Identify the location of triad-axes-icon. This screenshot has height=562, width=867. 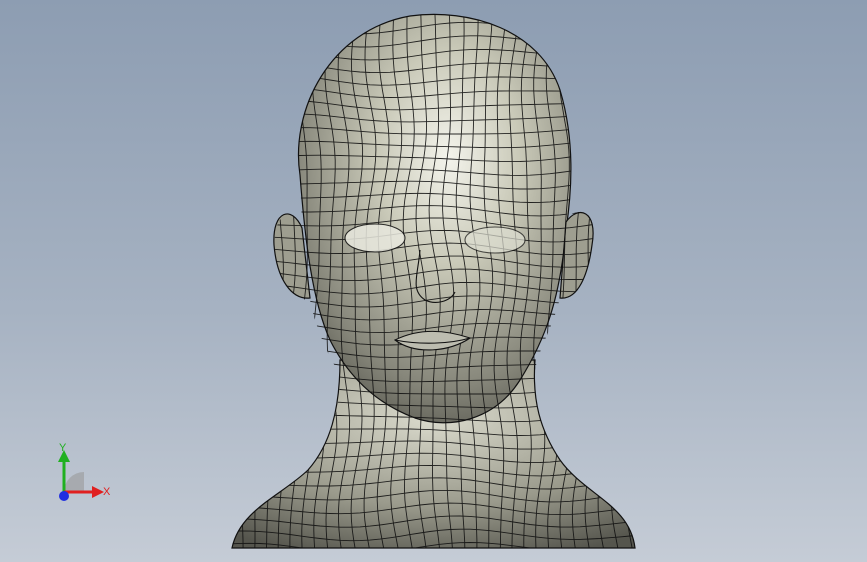
(81, 475).